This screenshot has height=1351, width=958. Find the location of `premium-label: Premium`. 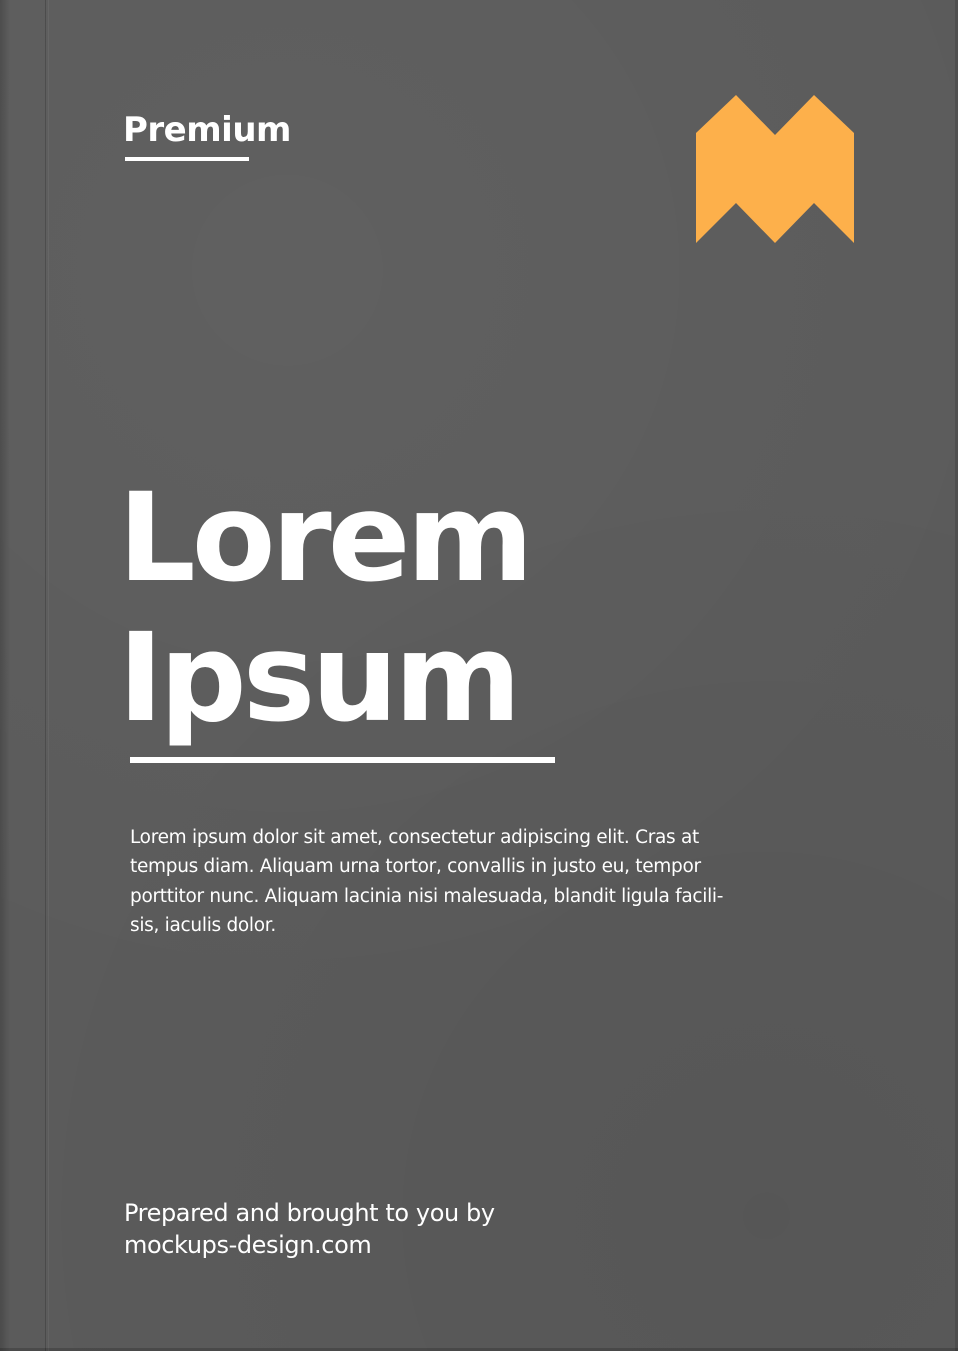

premium-label: Premium is located at coordinates (207, 130).